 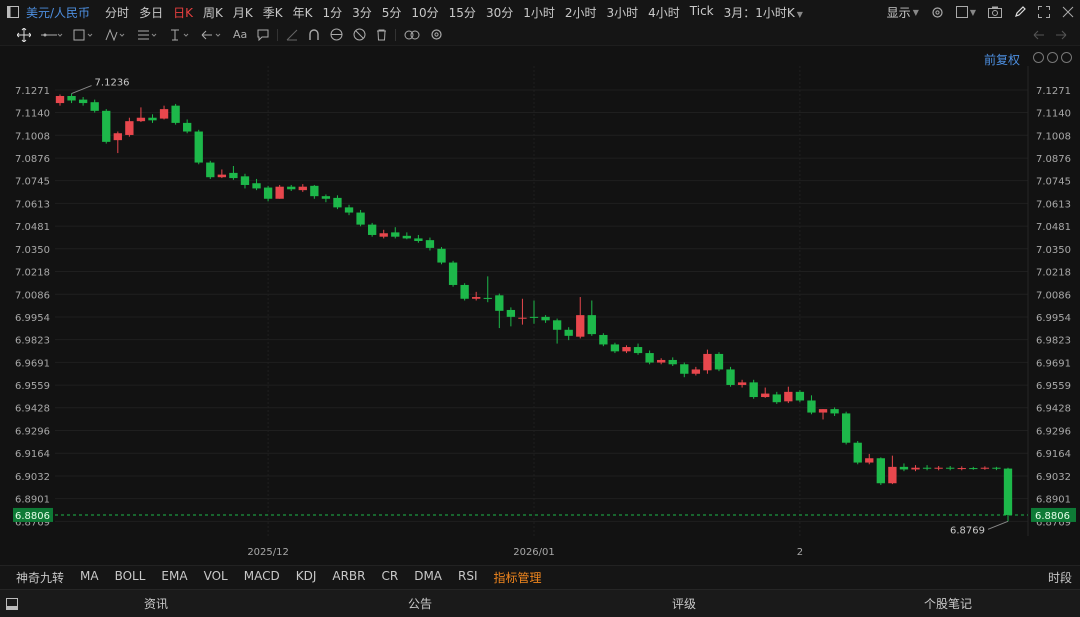 What do you see at coordinates (1053, 341) in the screenshot?
I see `y-tick-label-right: 6.9823` at bounding box center [1053, 341].